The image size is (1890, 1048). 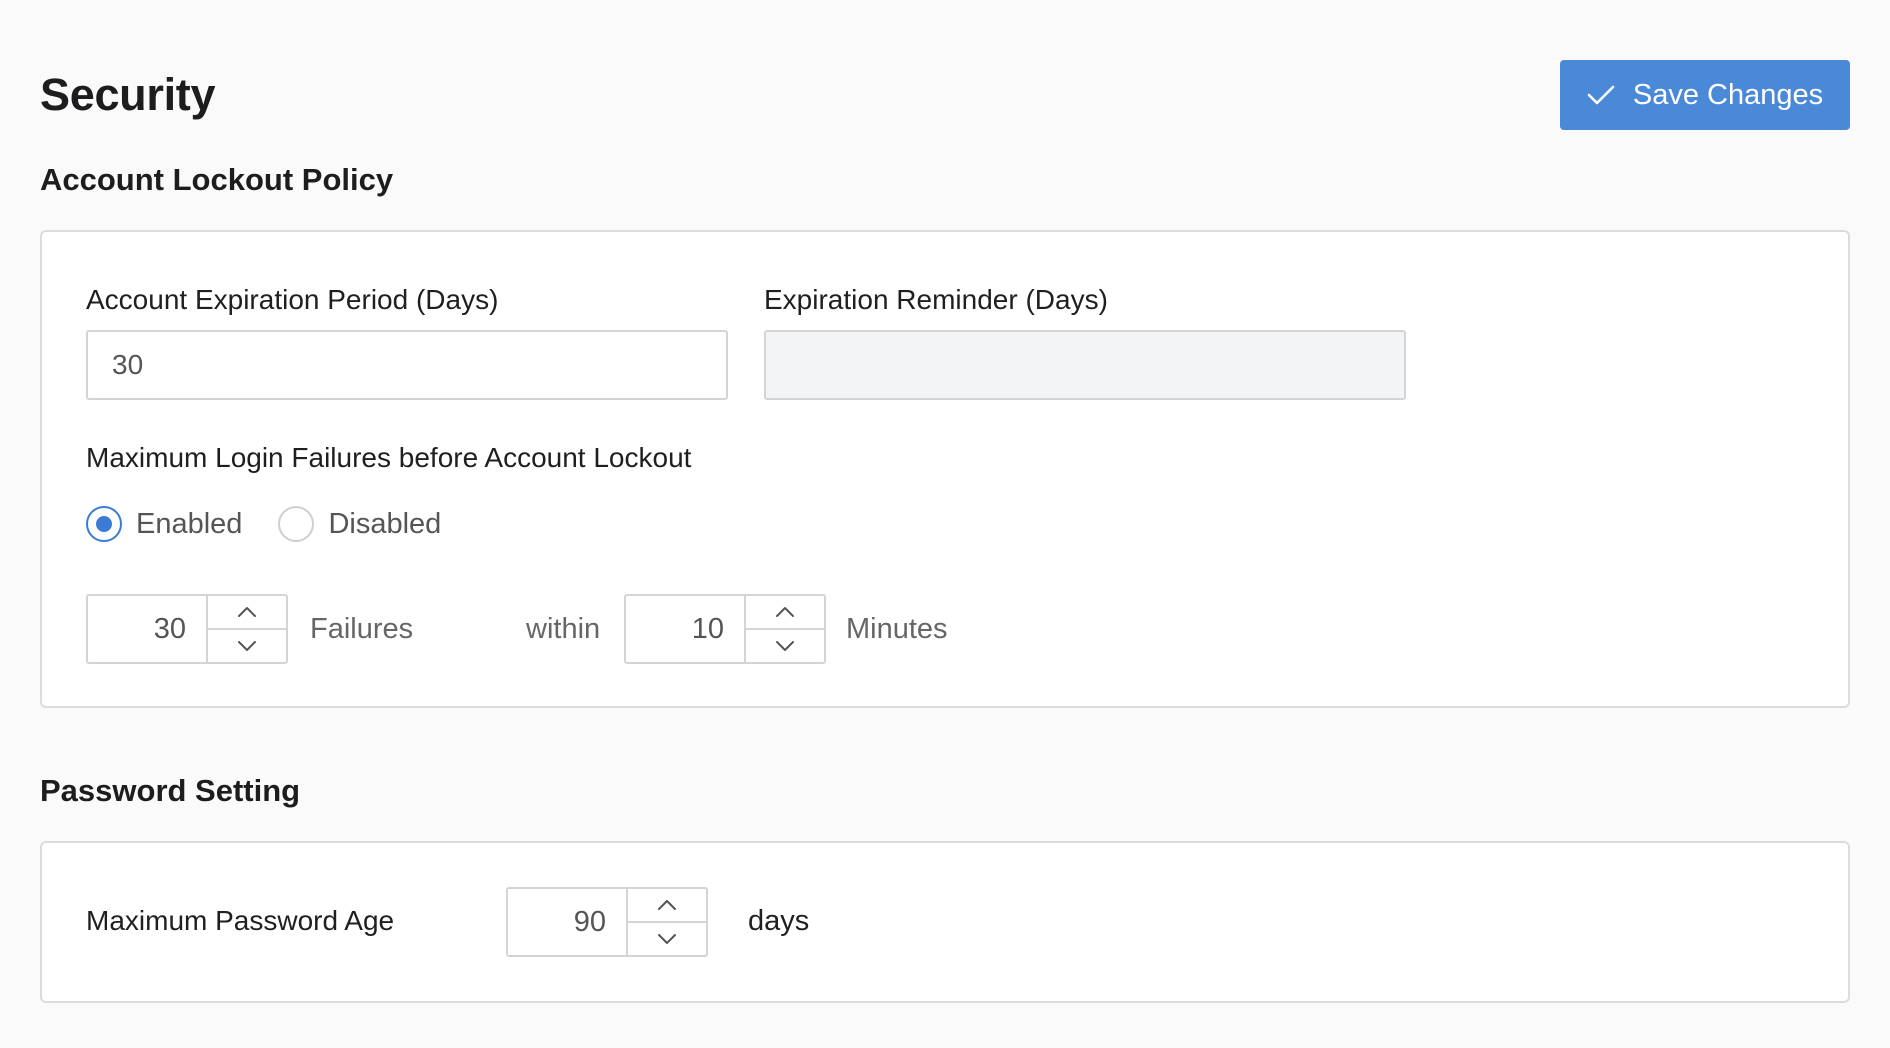 What do you see at coordinates (563, 629) in the screenshot?
I see `within-label: within` at bounding box center [563, 629].